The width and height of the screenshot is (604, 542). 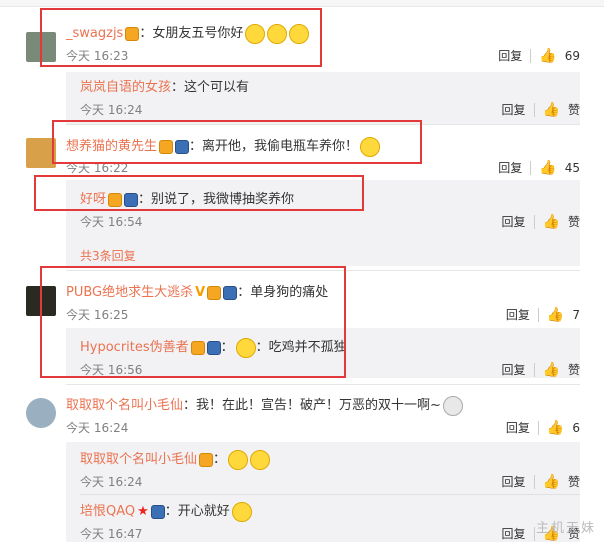 What do you see at coordinates (576, 427) in the screenshot?
I see `like-count: 6` at bounding box center [576, 427].